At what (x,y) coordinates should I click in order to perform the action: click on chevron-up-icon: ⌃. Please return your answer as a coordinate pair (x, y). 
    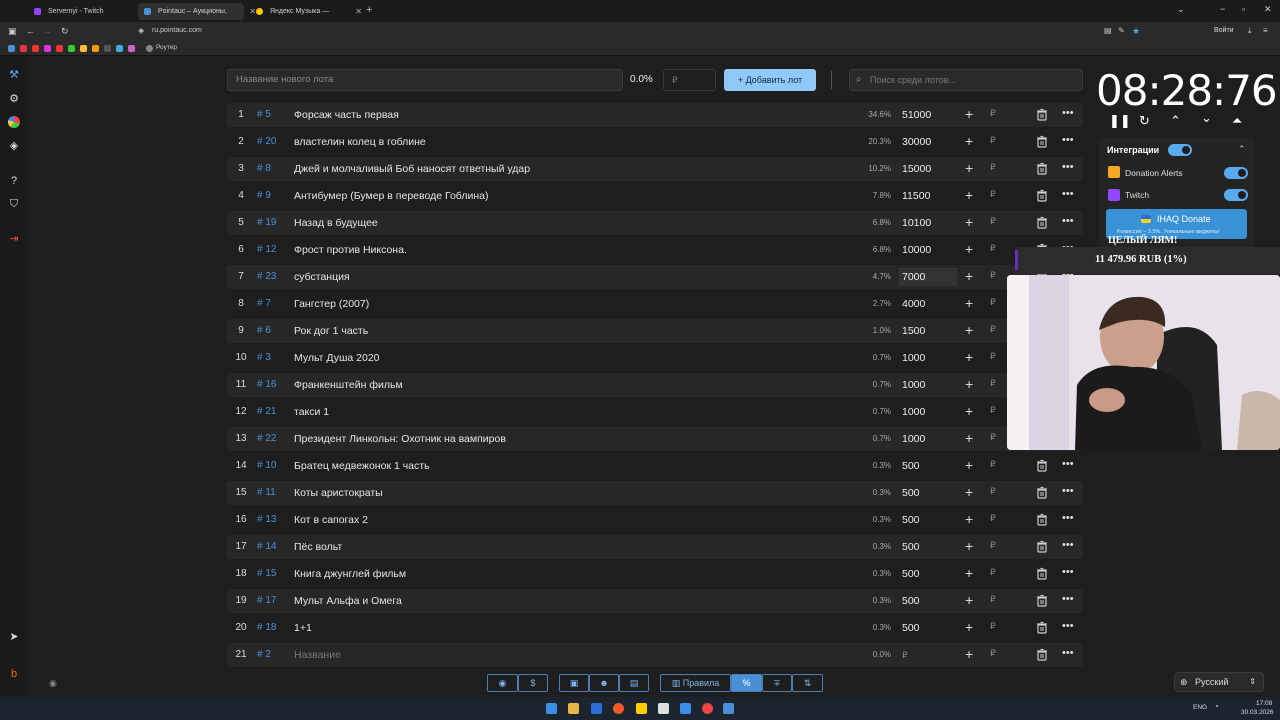
    Looking at the image, I should click on (1242, 149).